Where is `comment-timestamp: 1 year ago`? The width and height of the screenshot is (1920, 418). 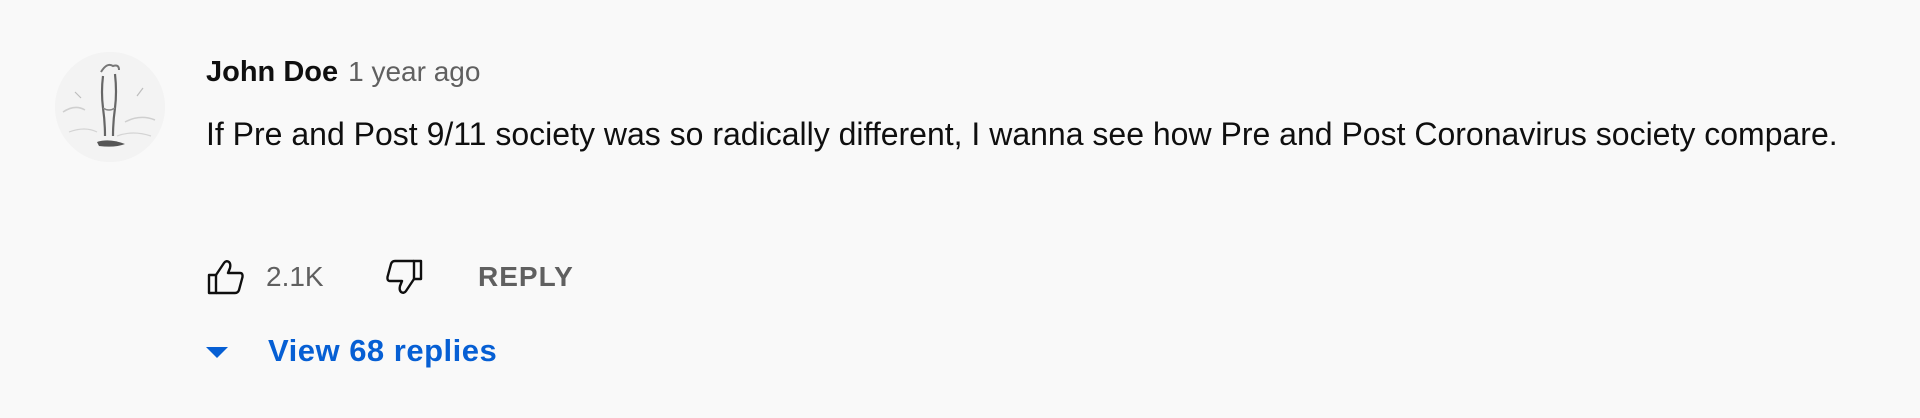 comment-timestamp: 1 year ago is located at coordinates (414, 72).